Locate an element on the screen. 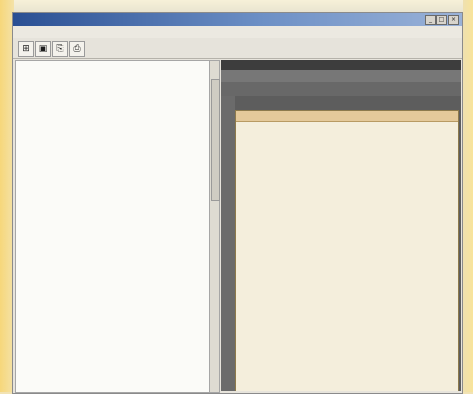  tree-scrollbar-thumb is located at coordinates (215, 140).